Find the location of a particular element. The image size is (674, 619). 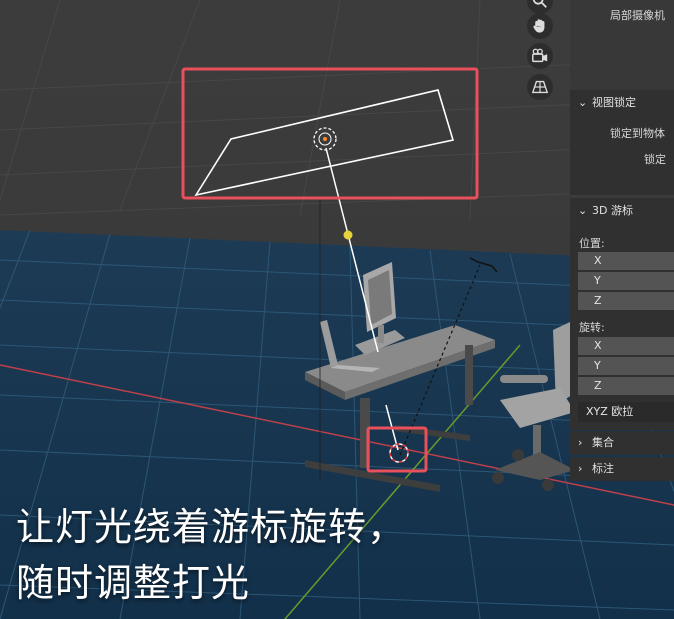

3d-cursor-header: ⌄ 3D 游标 is located at coordinates (622, 211).